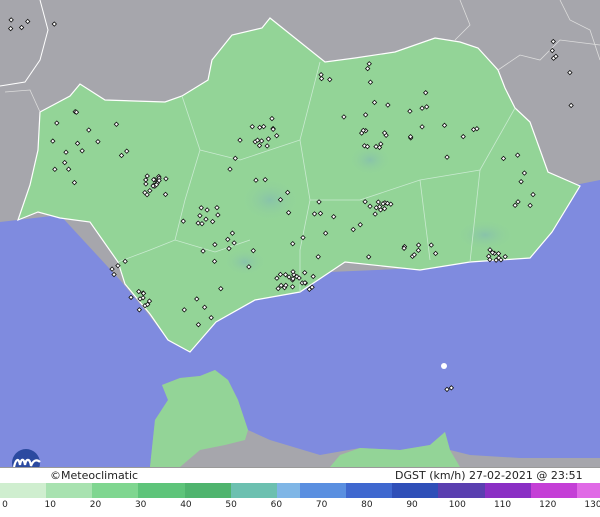 The width and height of the screenshot is (600, 517). What do you see at coordinates (412, 505) in the screenshot?
I see `scale-tick-label: 90` at bounding box center [412, 505].